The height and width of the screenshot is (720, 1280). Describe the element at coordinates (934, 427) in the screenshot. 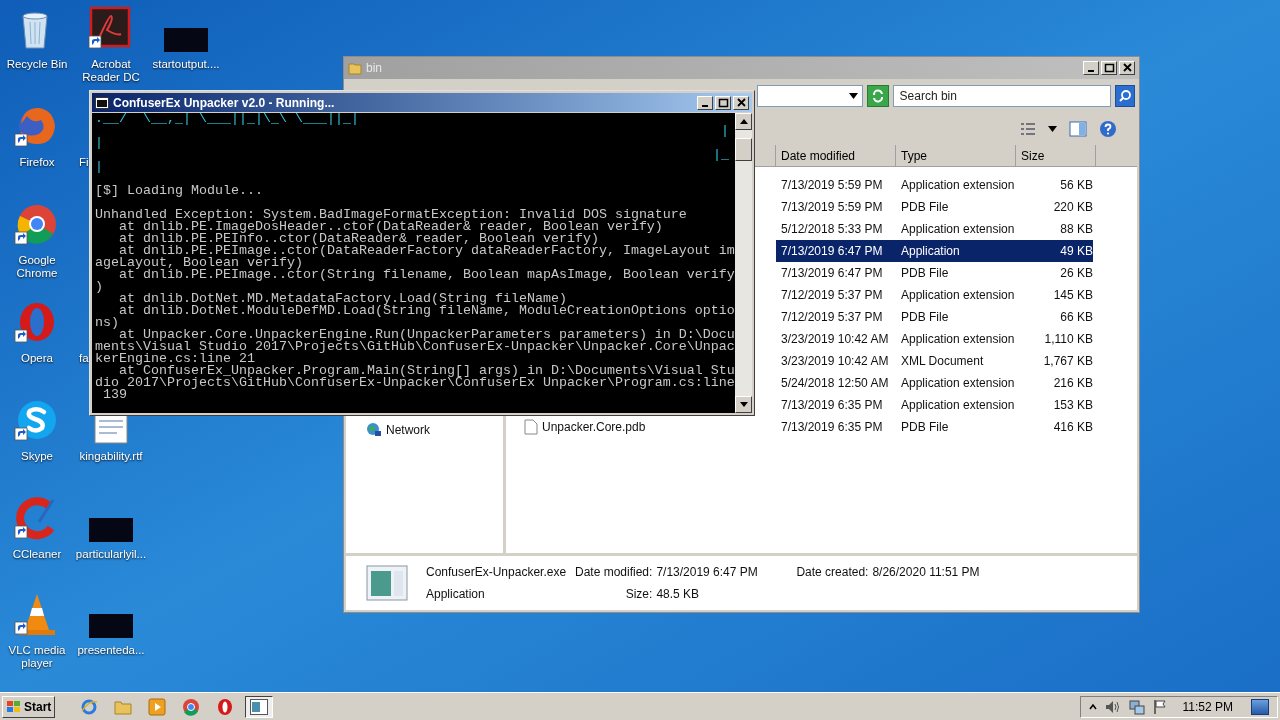

I see `file-row: 7/13/2019 6:35 PM PDB File 416 KB` at that location.